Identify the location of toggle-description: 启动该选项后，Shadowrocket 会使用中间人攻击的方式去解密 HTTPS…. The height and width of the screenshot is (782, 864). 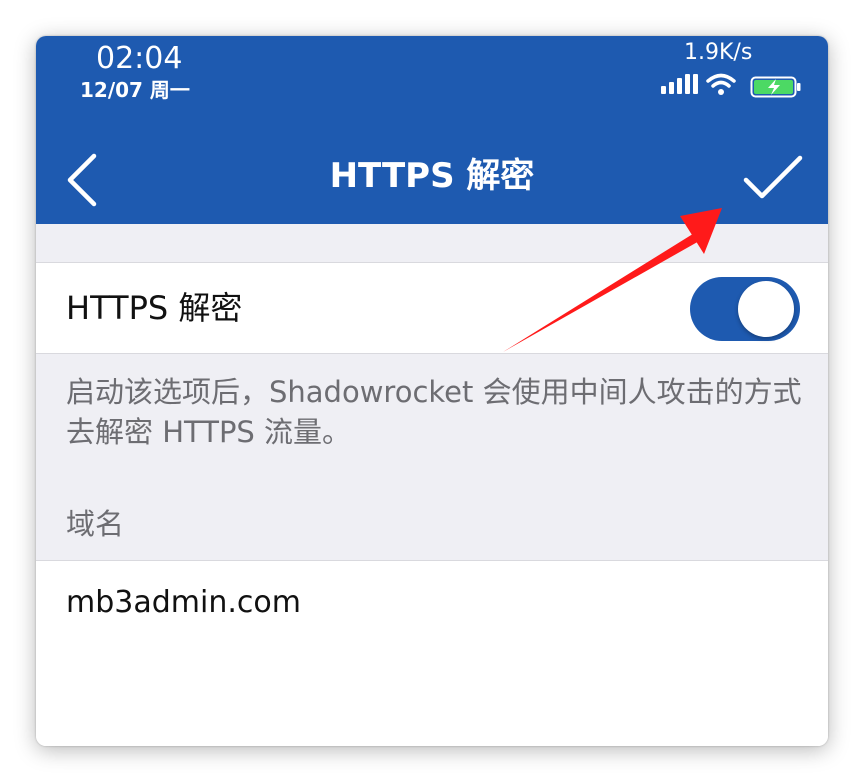
(434, 412).